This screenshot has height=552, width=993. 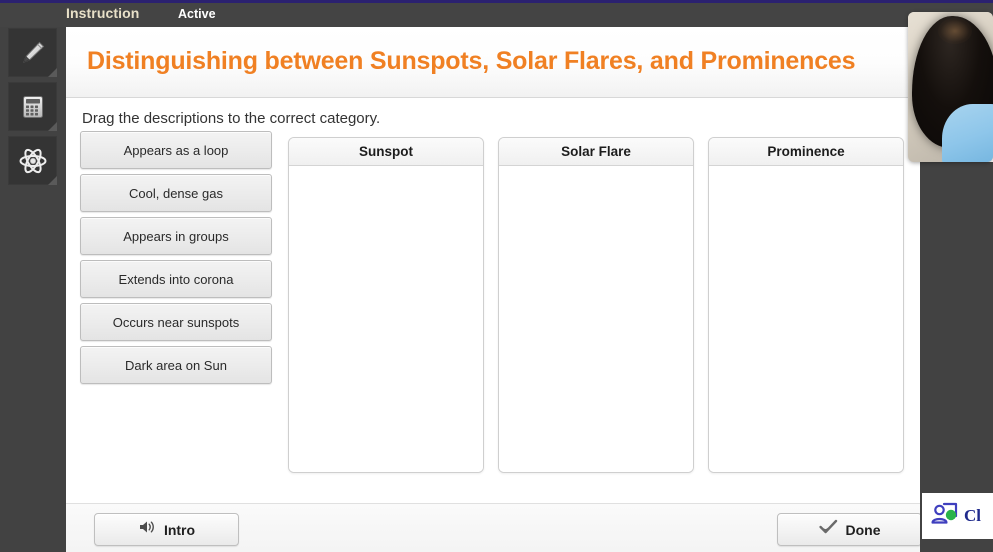 What do you see at coordinates (806, 319) in the screenshot?
I see `drop-zone-prominence` at bounding box center [806, 319].